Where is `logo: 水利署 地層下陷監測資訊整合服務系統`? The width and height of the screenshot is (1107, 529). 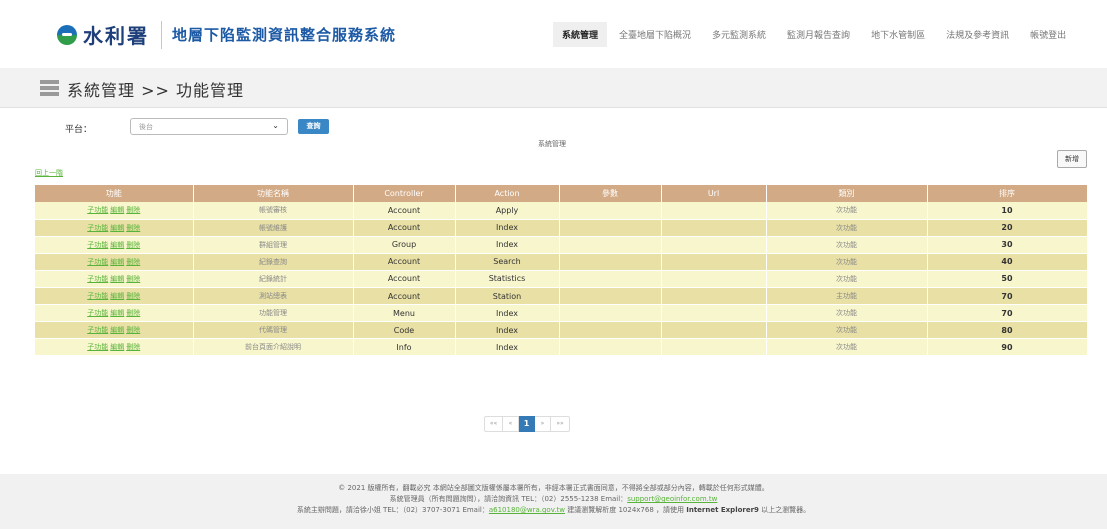 logo: 水利署 地層下陷監測資訊整合服務系統 is located at coordinates (226, 34).